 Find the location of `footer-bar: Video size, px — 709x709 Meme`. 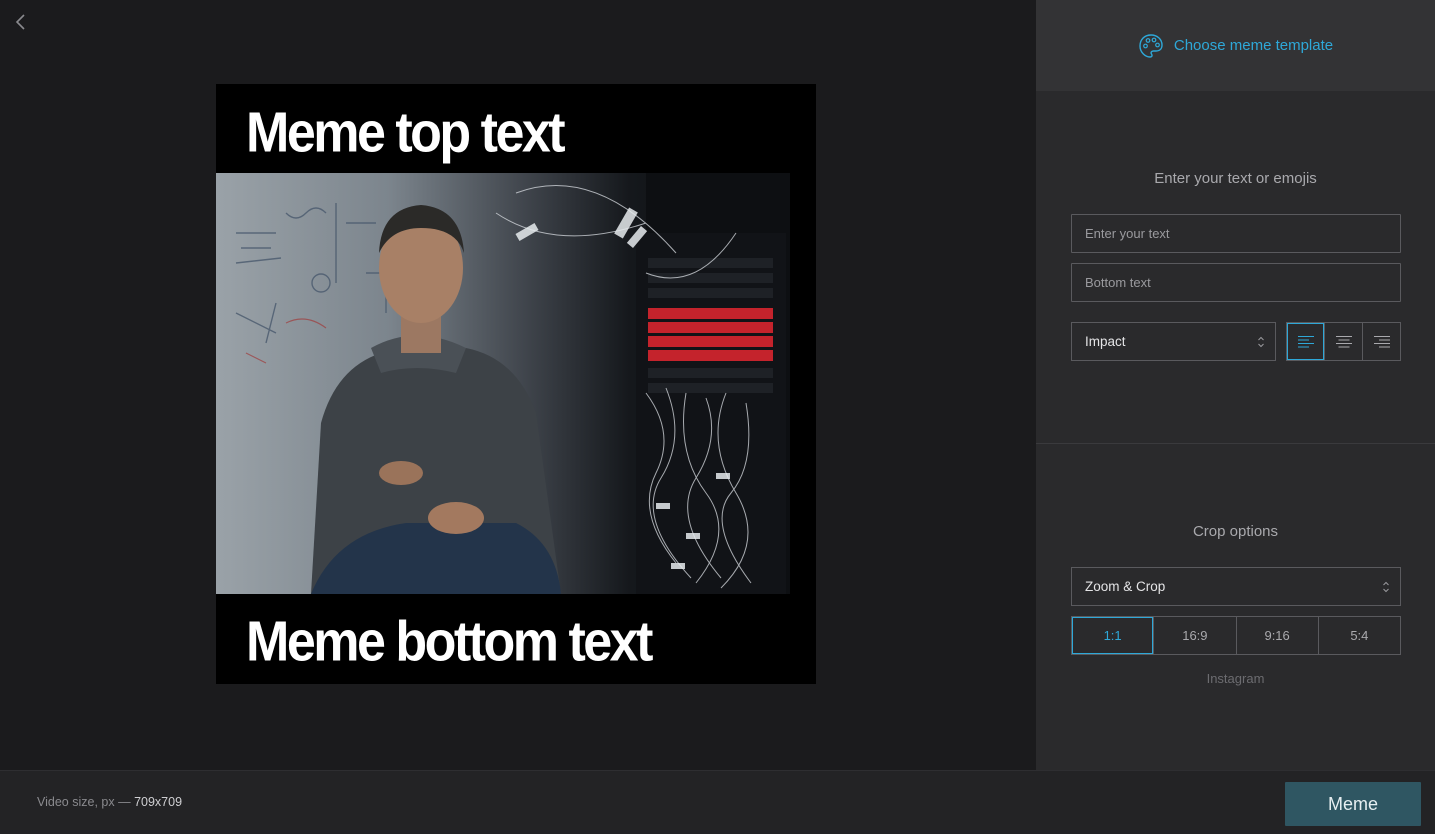

footer-bar: Video size, px — 709x709 Meme is located at coordinates (717, 802).